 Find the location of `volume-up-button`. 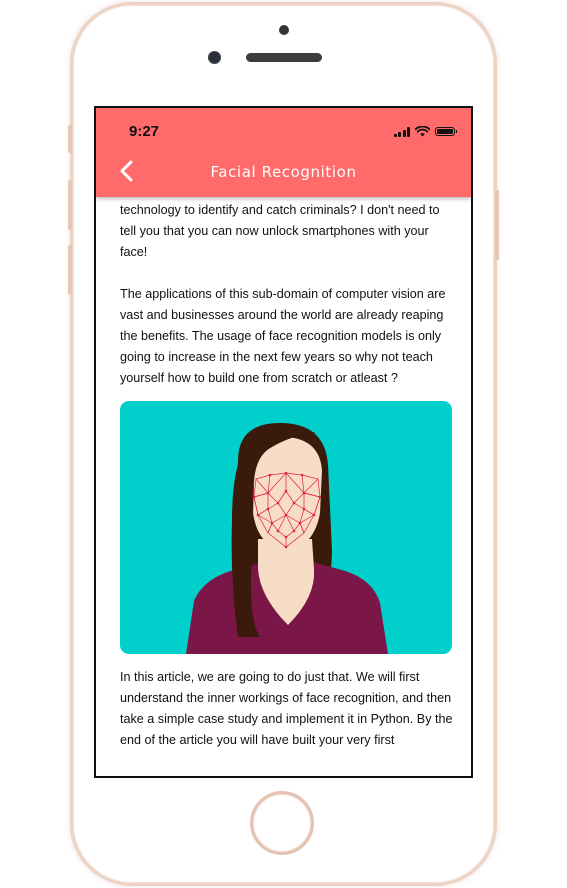

volume-up-button is located at coordinates (70, 205).